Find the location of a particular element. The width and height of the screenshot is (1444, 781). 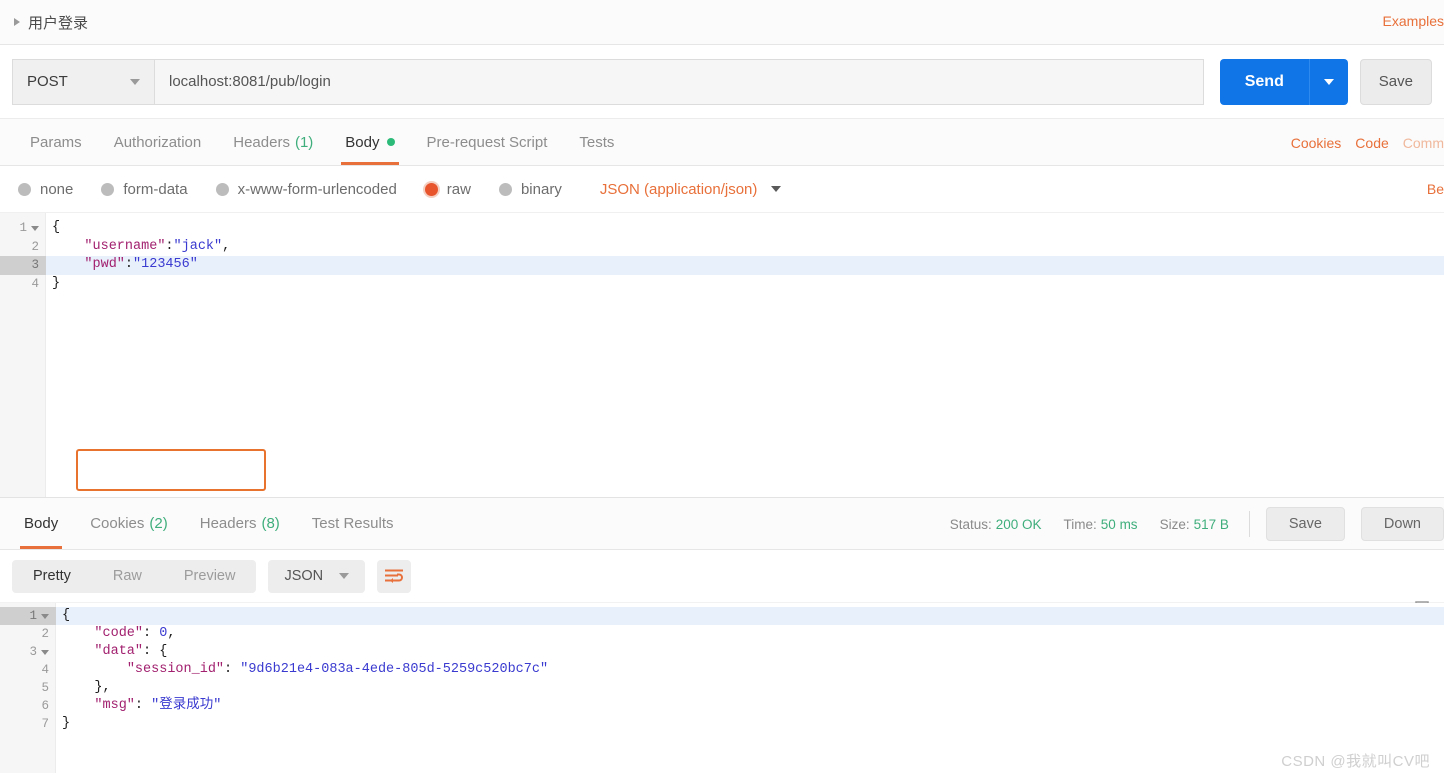

response-tab-body: Body is located at coordinates (41, 523).